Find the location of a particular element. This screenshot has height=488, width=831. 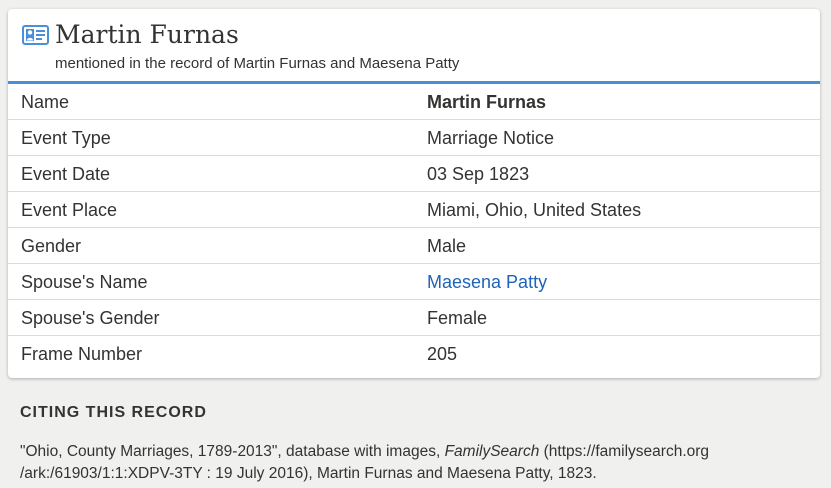

field-label: Event Type is located at coordinates (66, 138).